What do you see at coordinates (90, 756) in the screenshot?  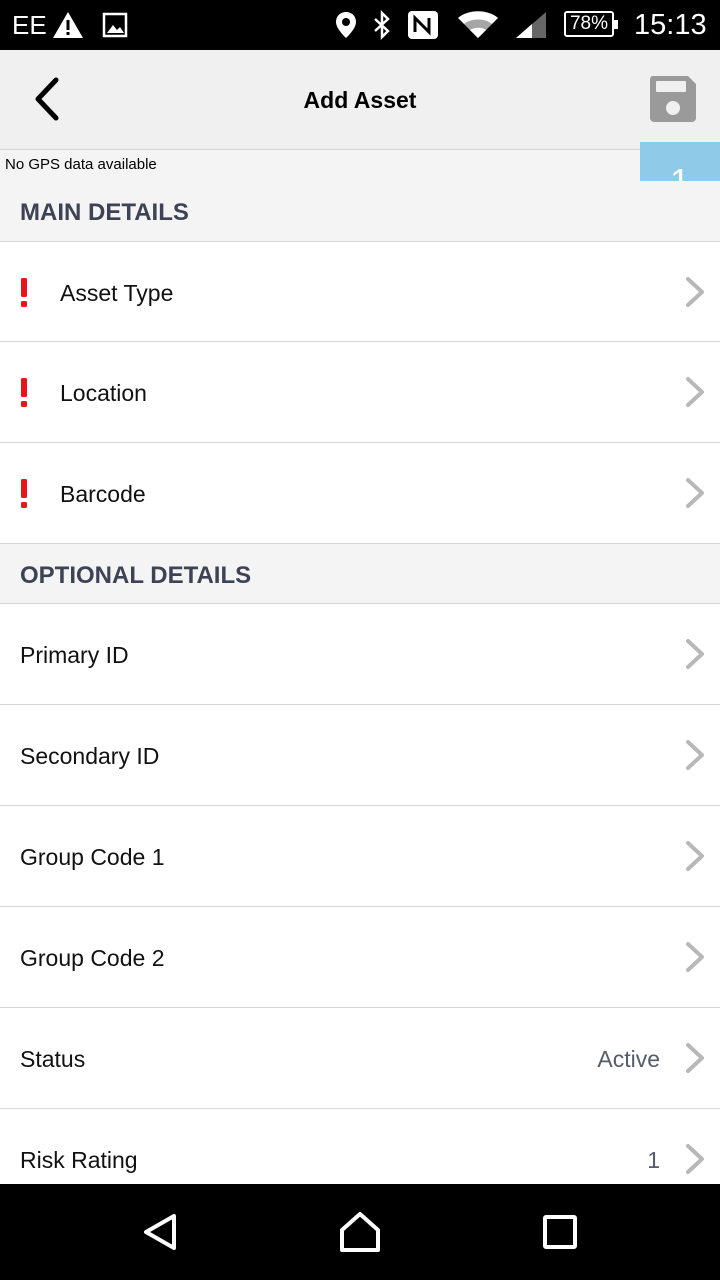 I see `secondary-id-label: Secondary ID` at bounding box center [90, 756].